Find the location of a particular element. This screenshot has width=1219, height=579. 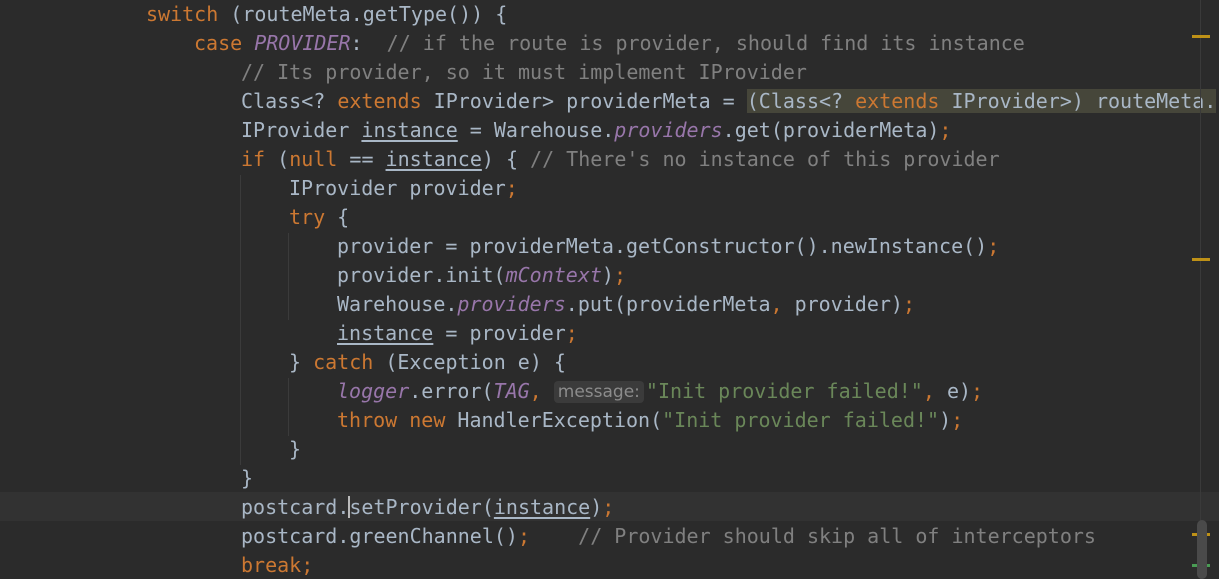

code-token: .error( is located at coordinates (451, 391).